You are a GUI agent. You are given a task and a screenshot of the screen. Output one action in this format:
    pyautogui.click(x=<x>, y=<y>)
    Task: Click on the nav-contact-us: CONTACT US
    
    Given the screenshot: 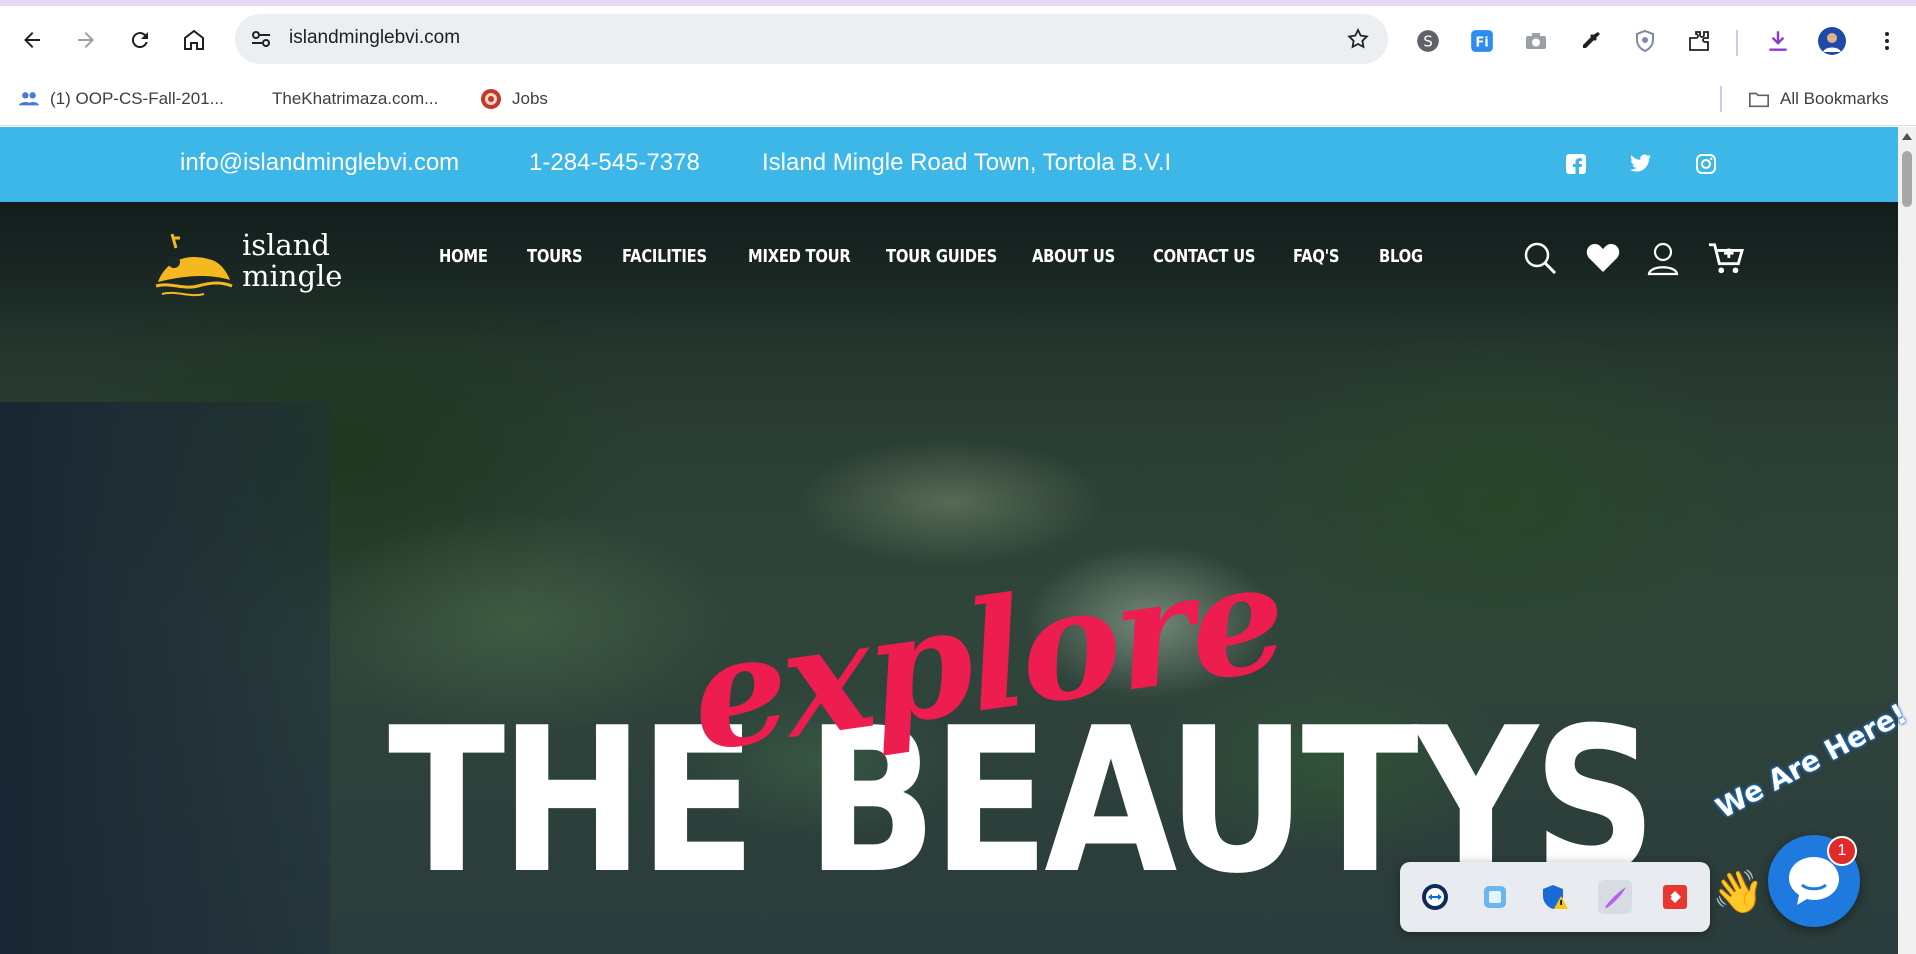 What is the action you would take?
    pyautogui.click(x=1204, y=256)
    